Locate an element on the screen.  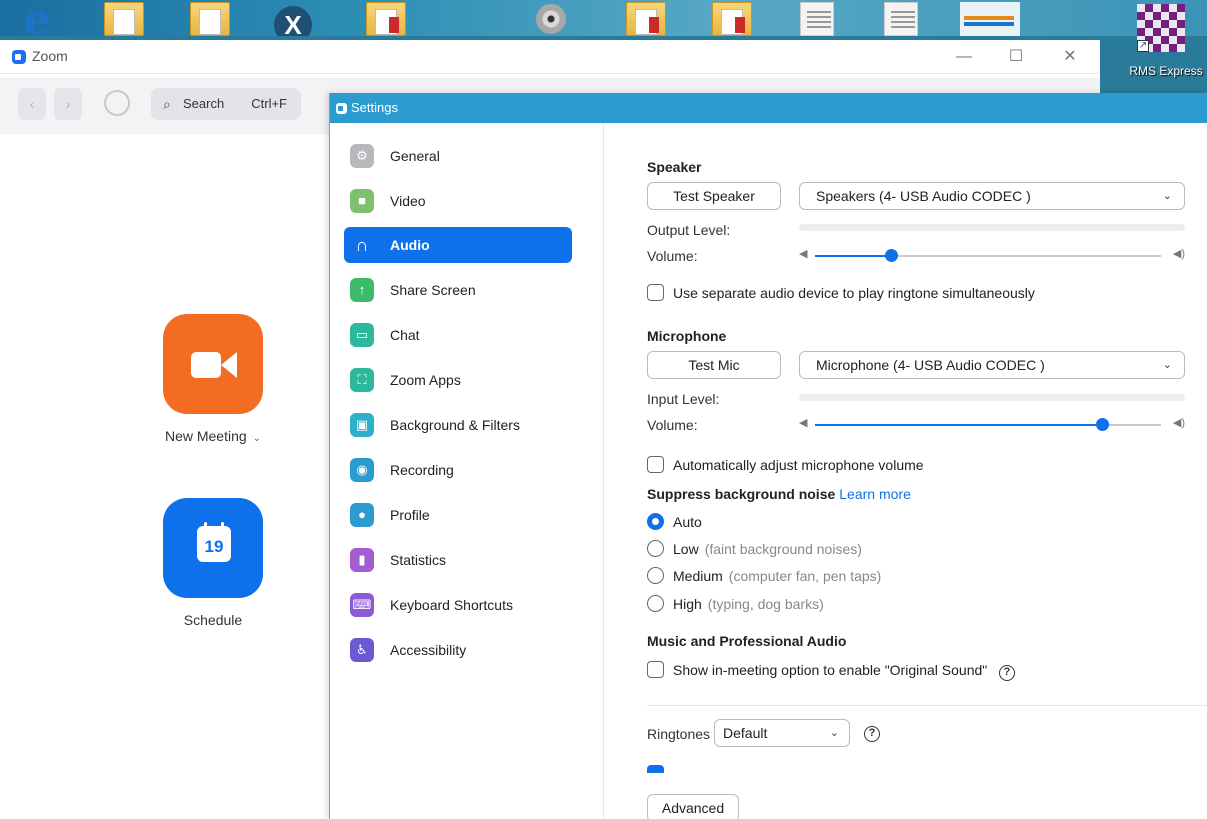
background-icon: ▣ is located at coordinates (362, 425).